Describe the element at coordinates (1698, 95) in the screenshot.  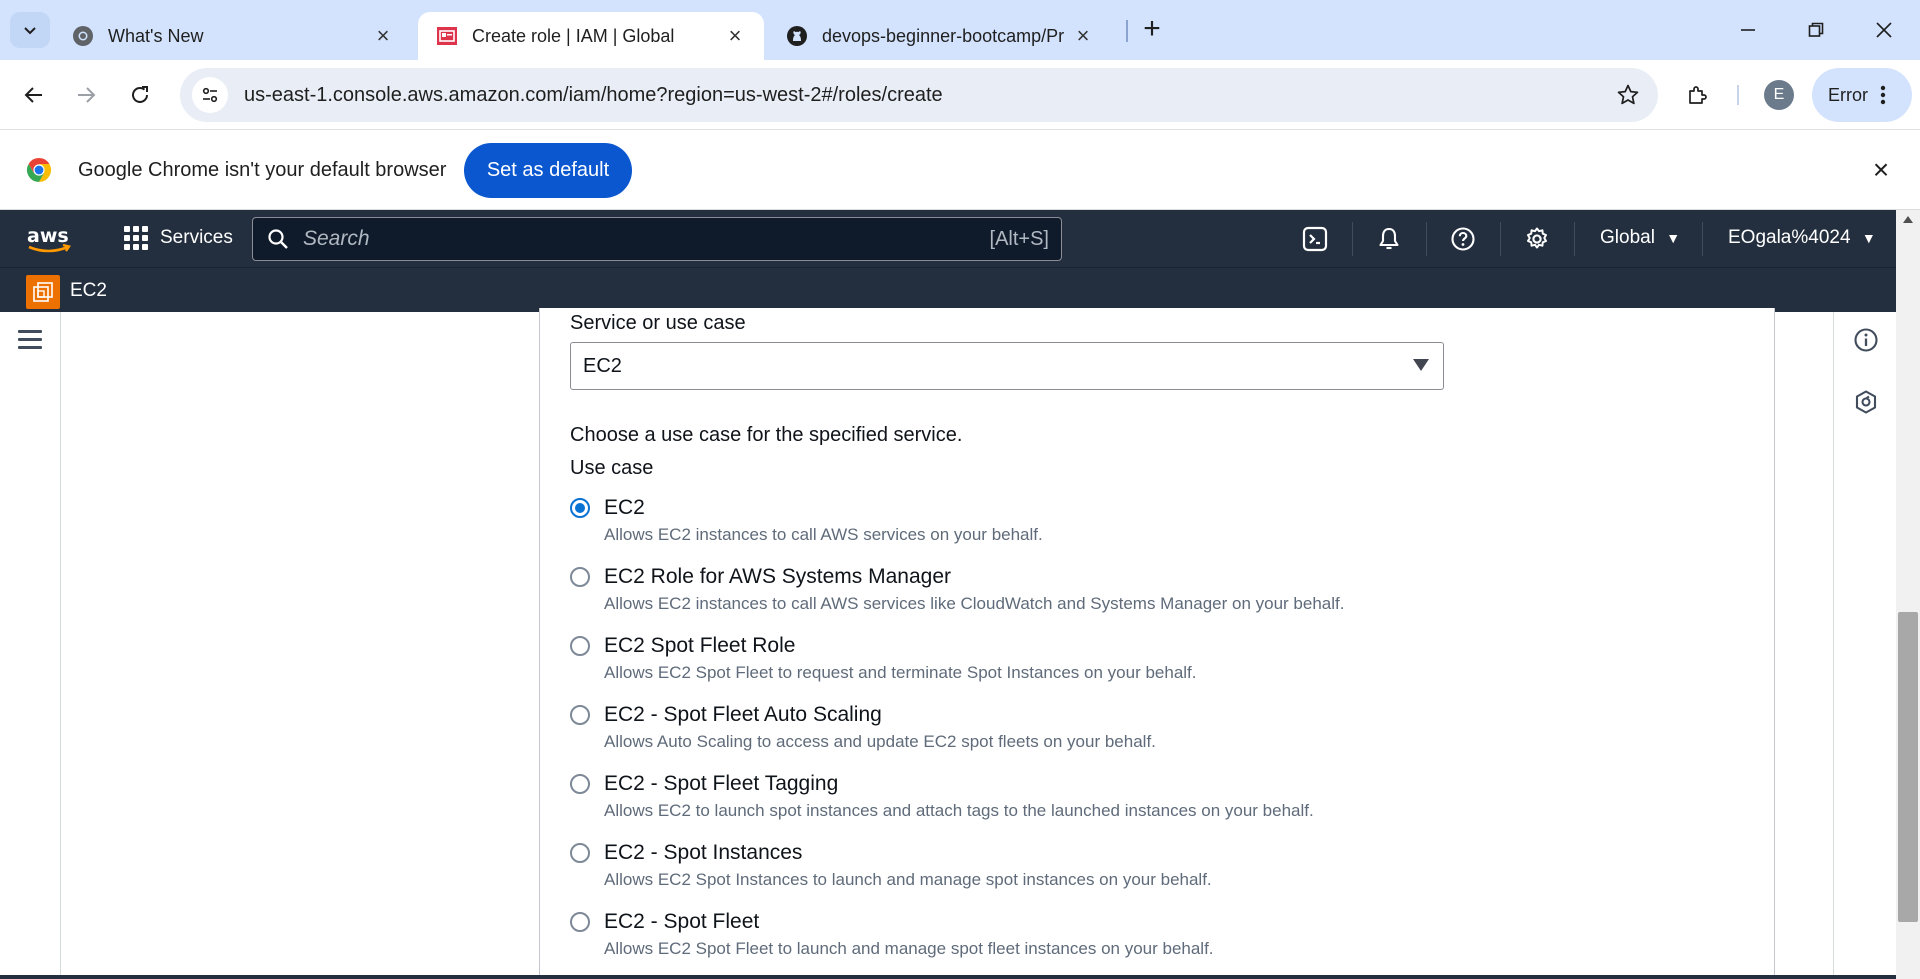
I see `extensions-button` at that location.